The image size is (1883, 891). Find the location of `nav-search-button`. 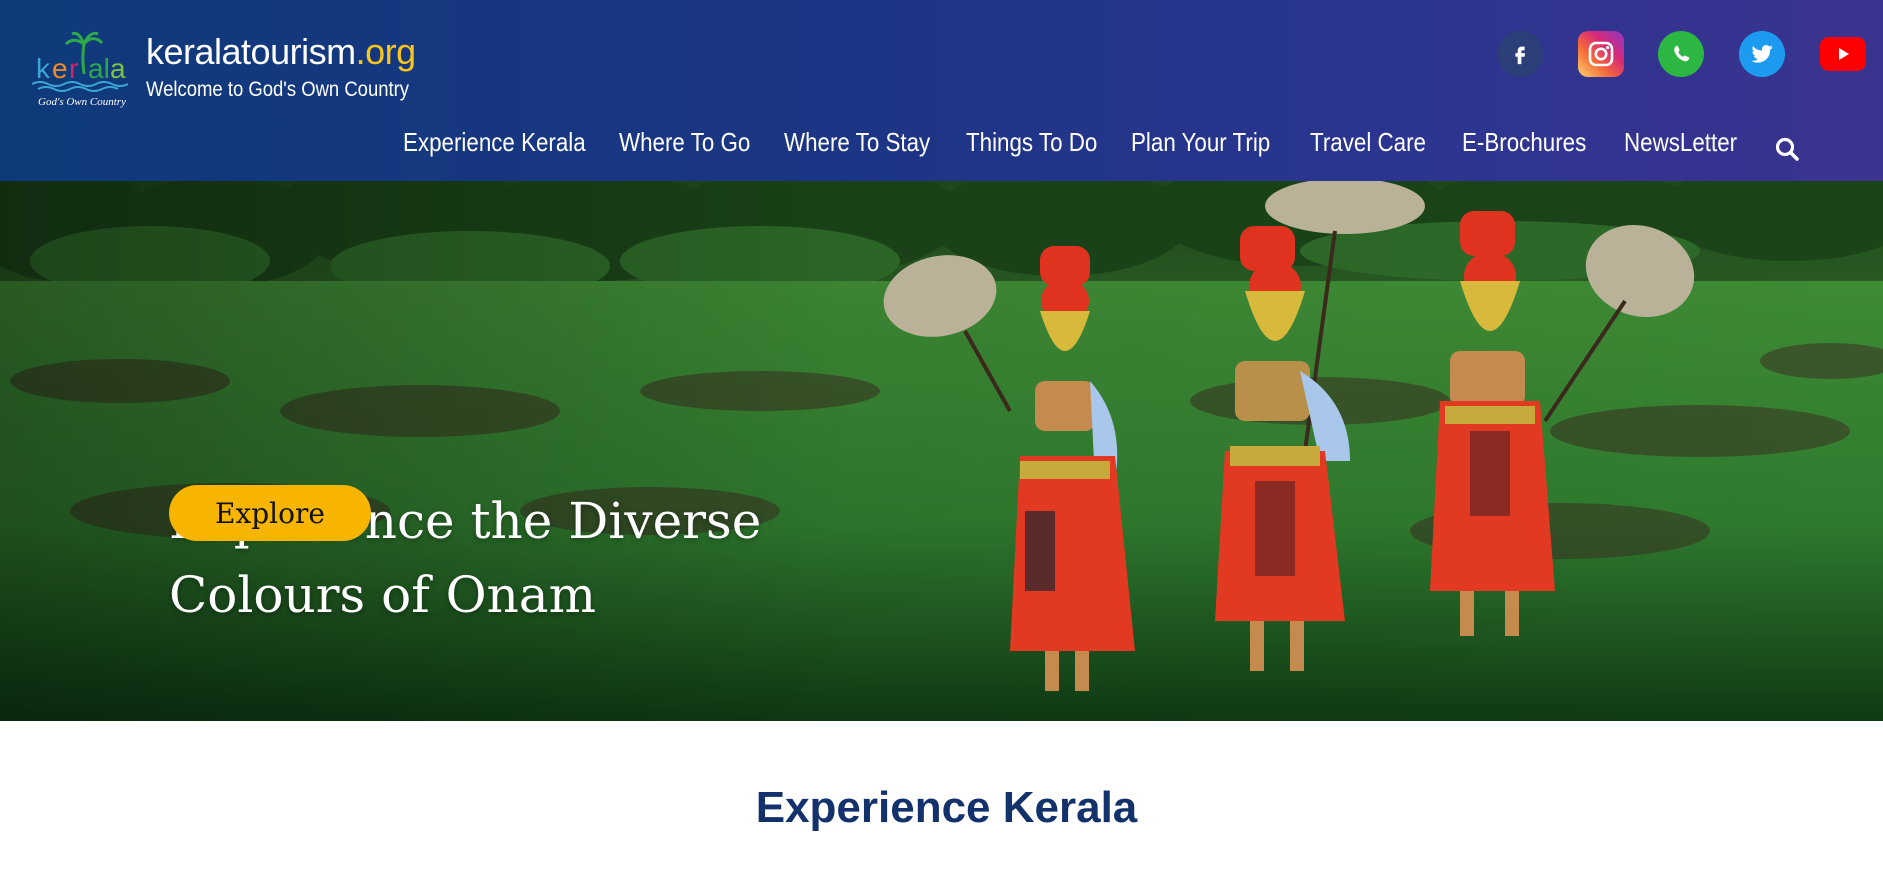

nav-search-button is located at coordinates (1787, 151).